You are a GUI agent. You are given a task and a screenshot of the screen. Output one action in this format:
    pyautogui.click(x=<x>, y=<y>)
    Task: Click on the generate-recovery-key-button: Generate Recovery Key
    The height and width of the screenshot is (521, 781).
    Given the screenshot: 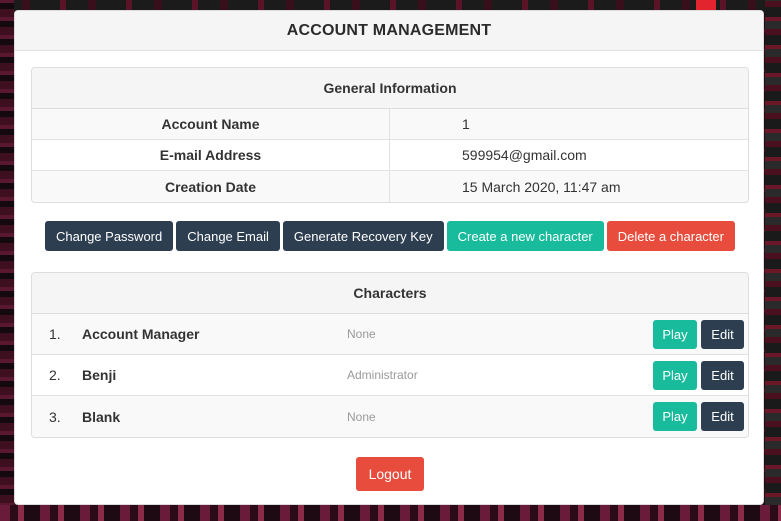 What is the action you would take?
    pyautogui.click(x=363, y=236)
    